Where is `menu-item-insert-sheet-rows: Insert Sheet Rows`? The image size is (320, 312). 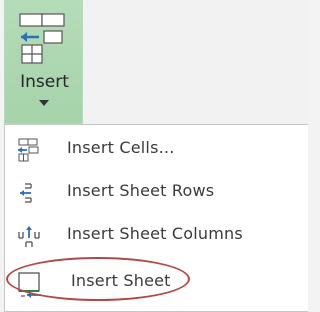 menu-item-insert-sheet-rows: Insert Sheet Rows is located at coordinates (157, 193).